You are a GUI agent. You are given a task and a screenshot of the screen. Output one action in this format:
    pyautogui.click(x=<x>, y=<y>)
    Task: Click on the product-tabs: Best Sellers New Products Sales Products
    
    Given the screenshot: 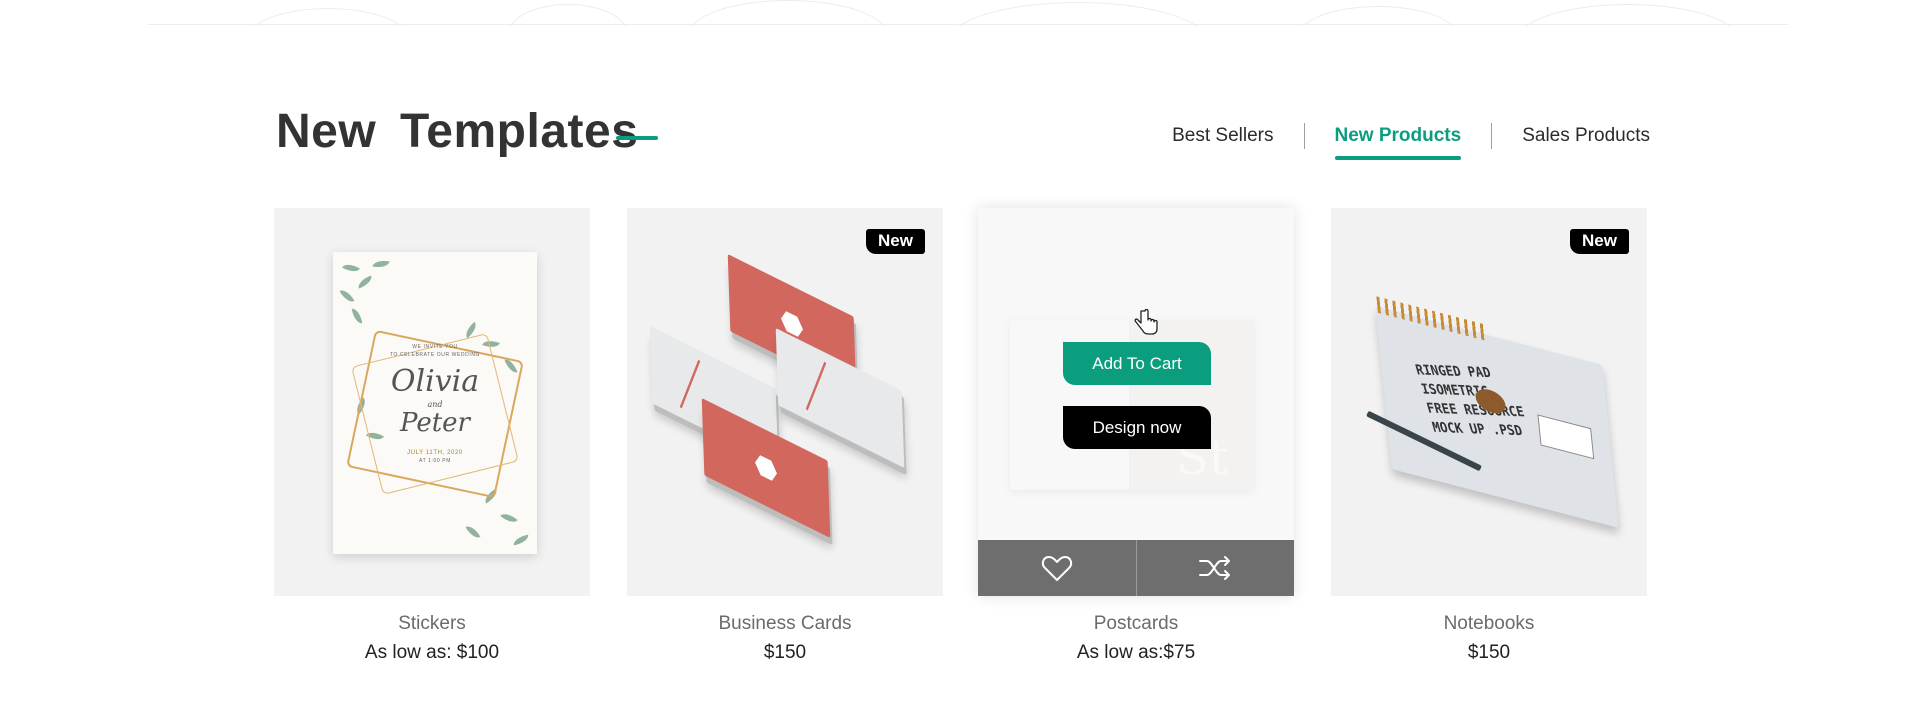 What is the action you would take?
    pyautogui.click(x=1396, y=141)
    